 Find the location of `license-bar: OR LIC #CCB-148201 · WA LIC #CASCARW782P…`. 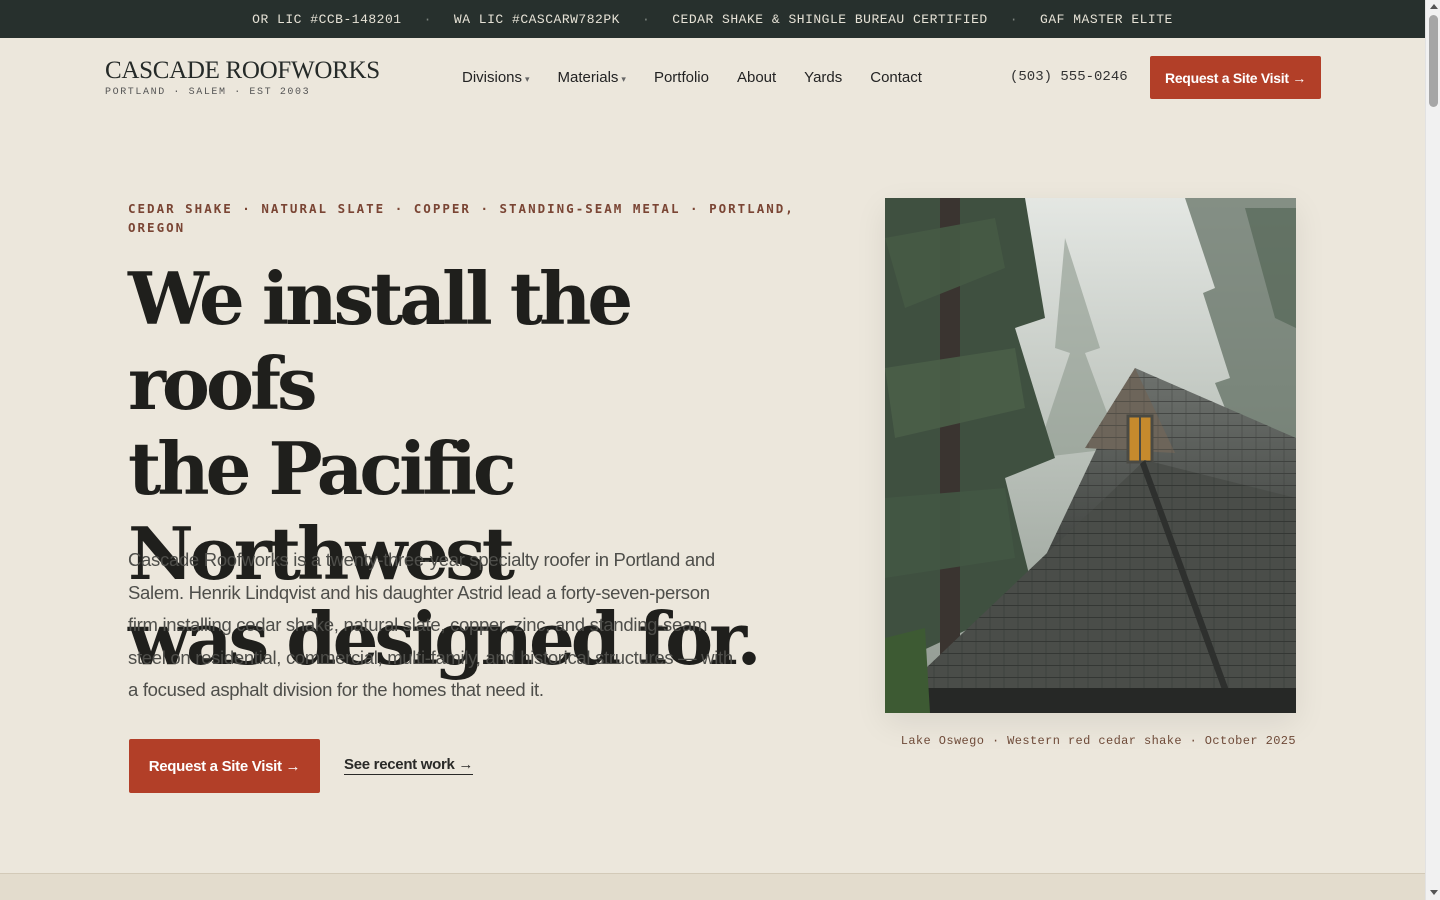

license-bar: OR LIC #CCB-148201 · WA LIC #CASCARW782P… is located at coordinates (712, 19).